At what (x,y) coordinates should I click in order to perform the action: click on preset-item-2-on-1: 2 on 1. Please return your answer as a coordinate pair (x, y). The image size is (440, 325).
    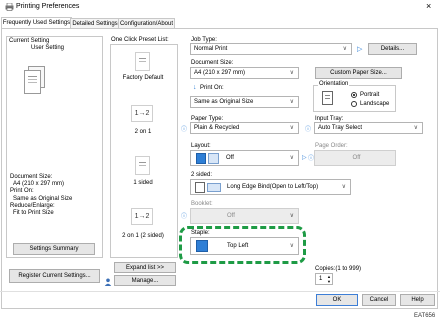
    Looking at the image, I should click on (143, 132).